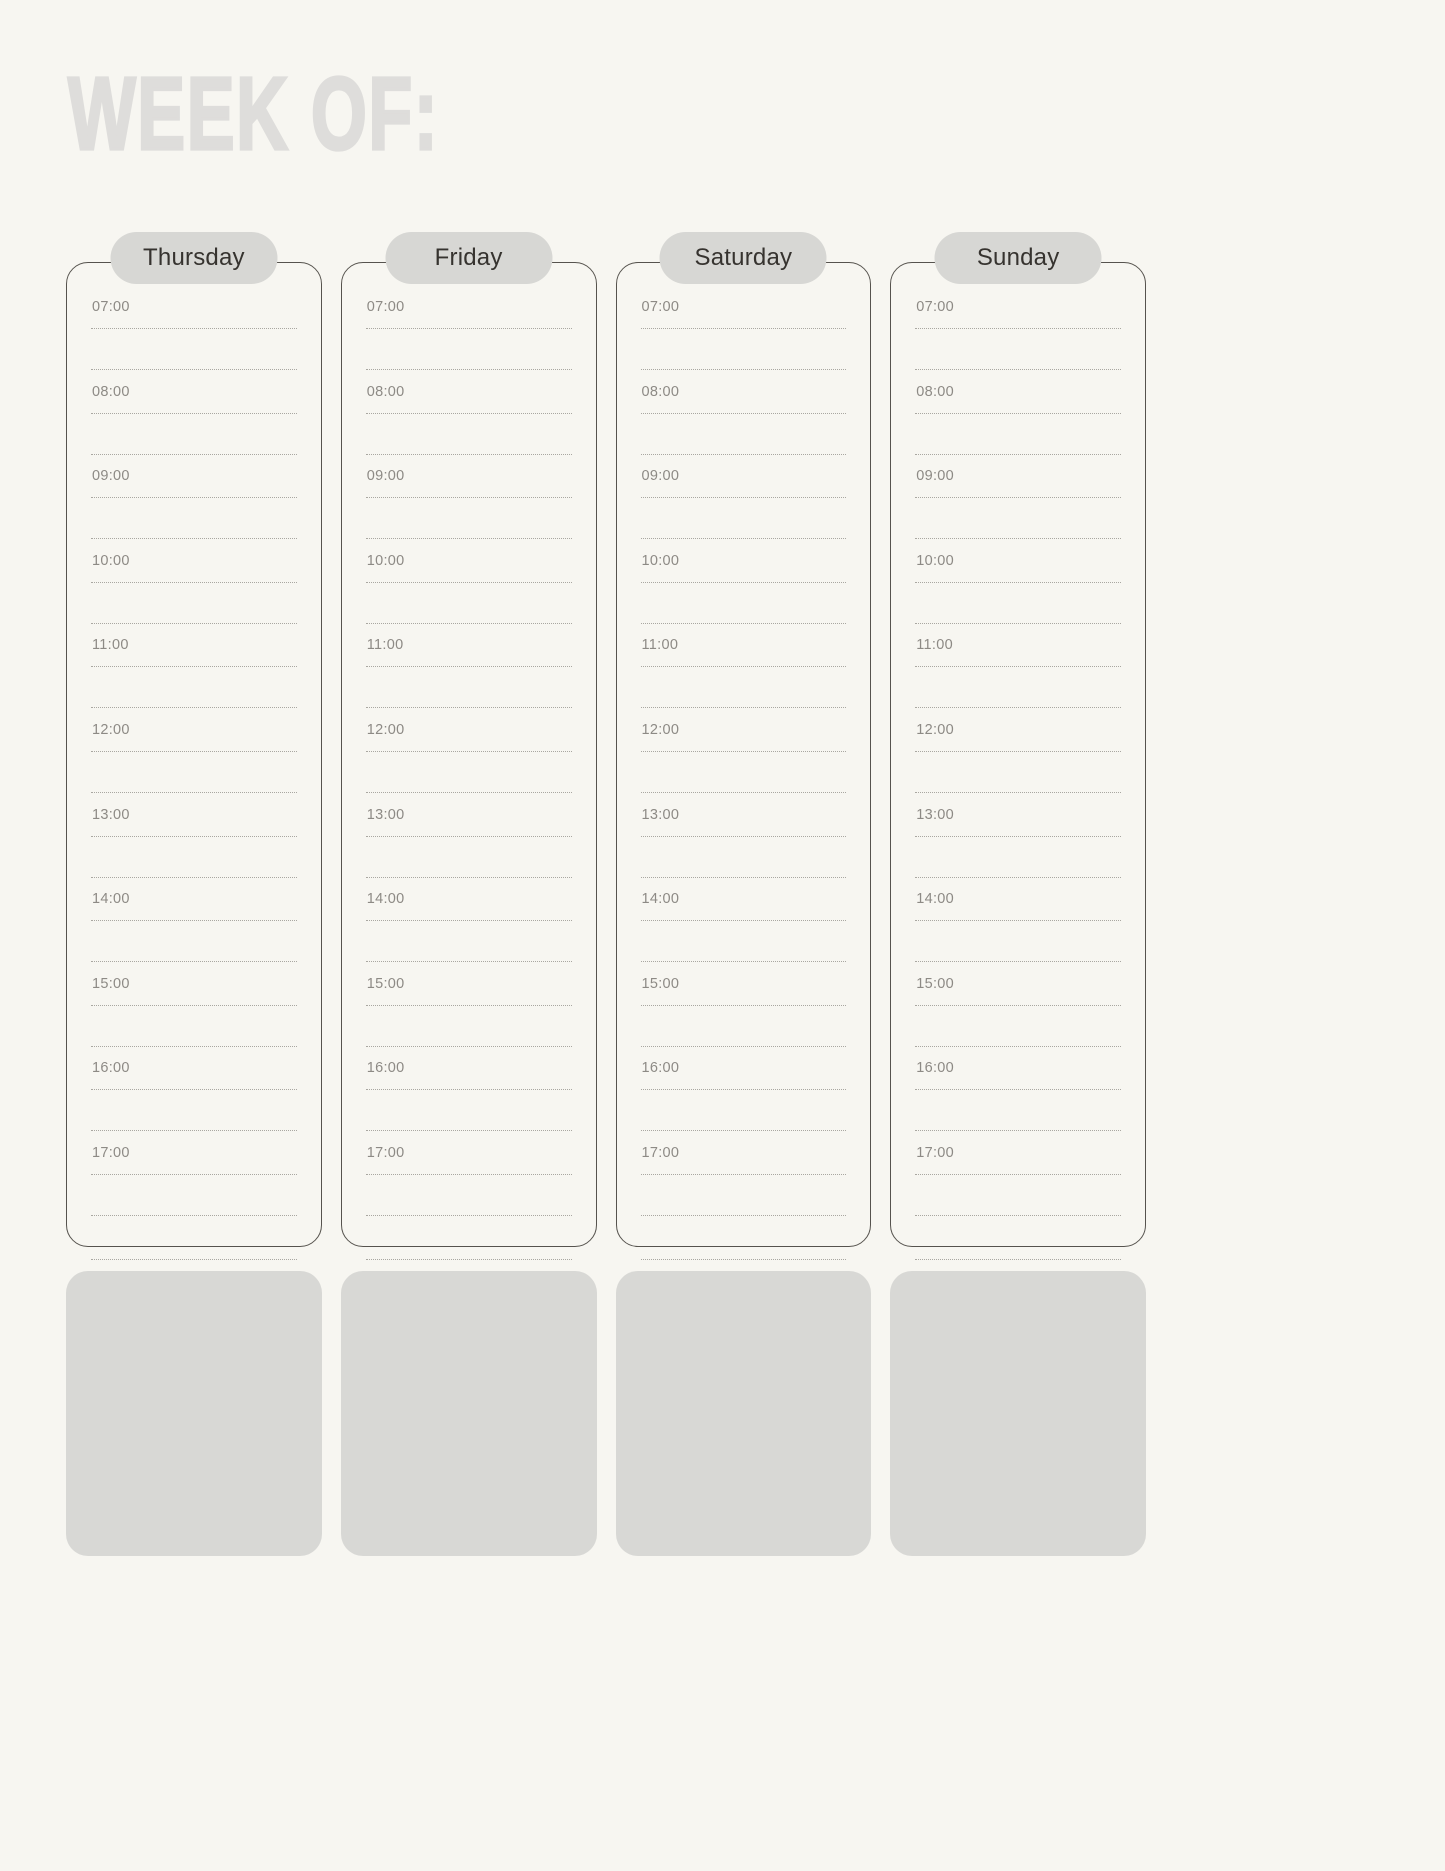 The height and width of the screenshot is (1871, 1445). Describe the element at coordinates (111, 476) in the screenshot. I see `time-label: 09:00` at that location.